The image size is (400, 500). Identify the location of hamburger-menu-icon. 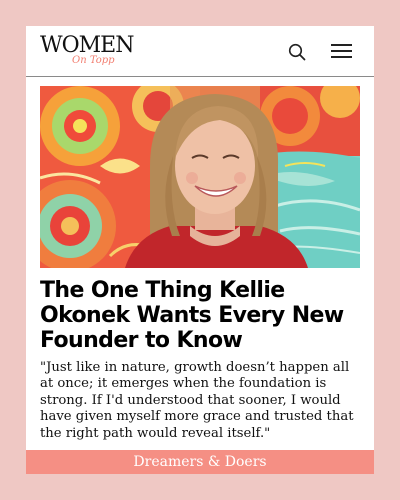
(341, 51).